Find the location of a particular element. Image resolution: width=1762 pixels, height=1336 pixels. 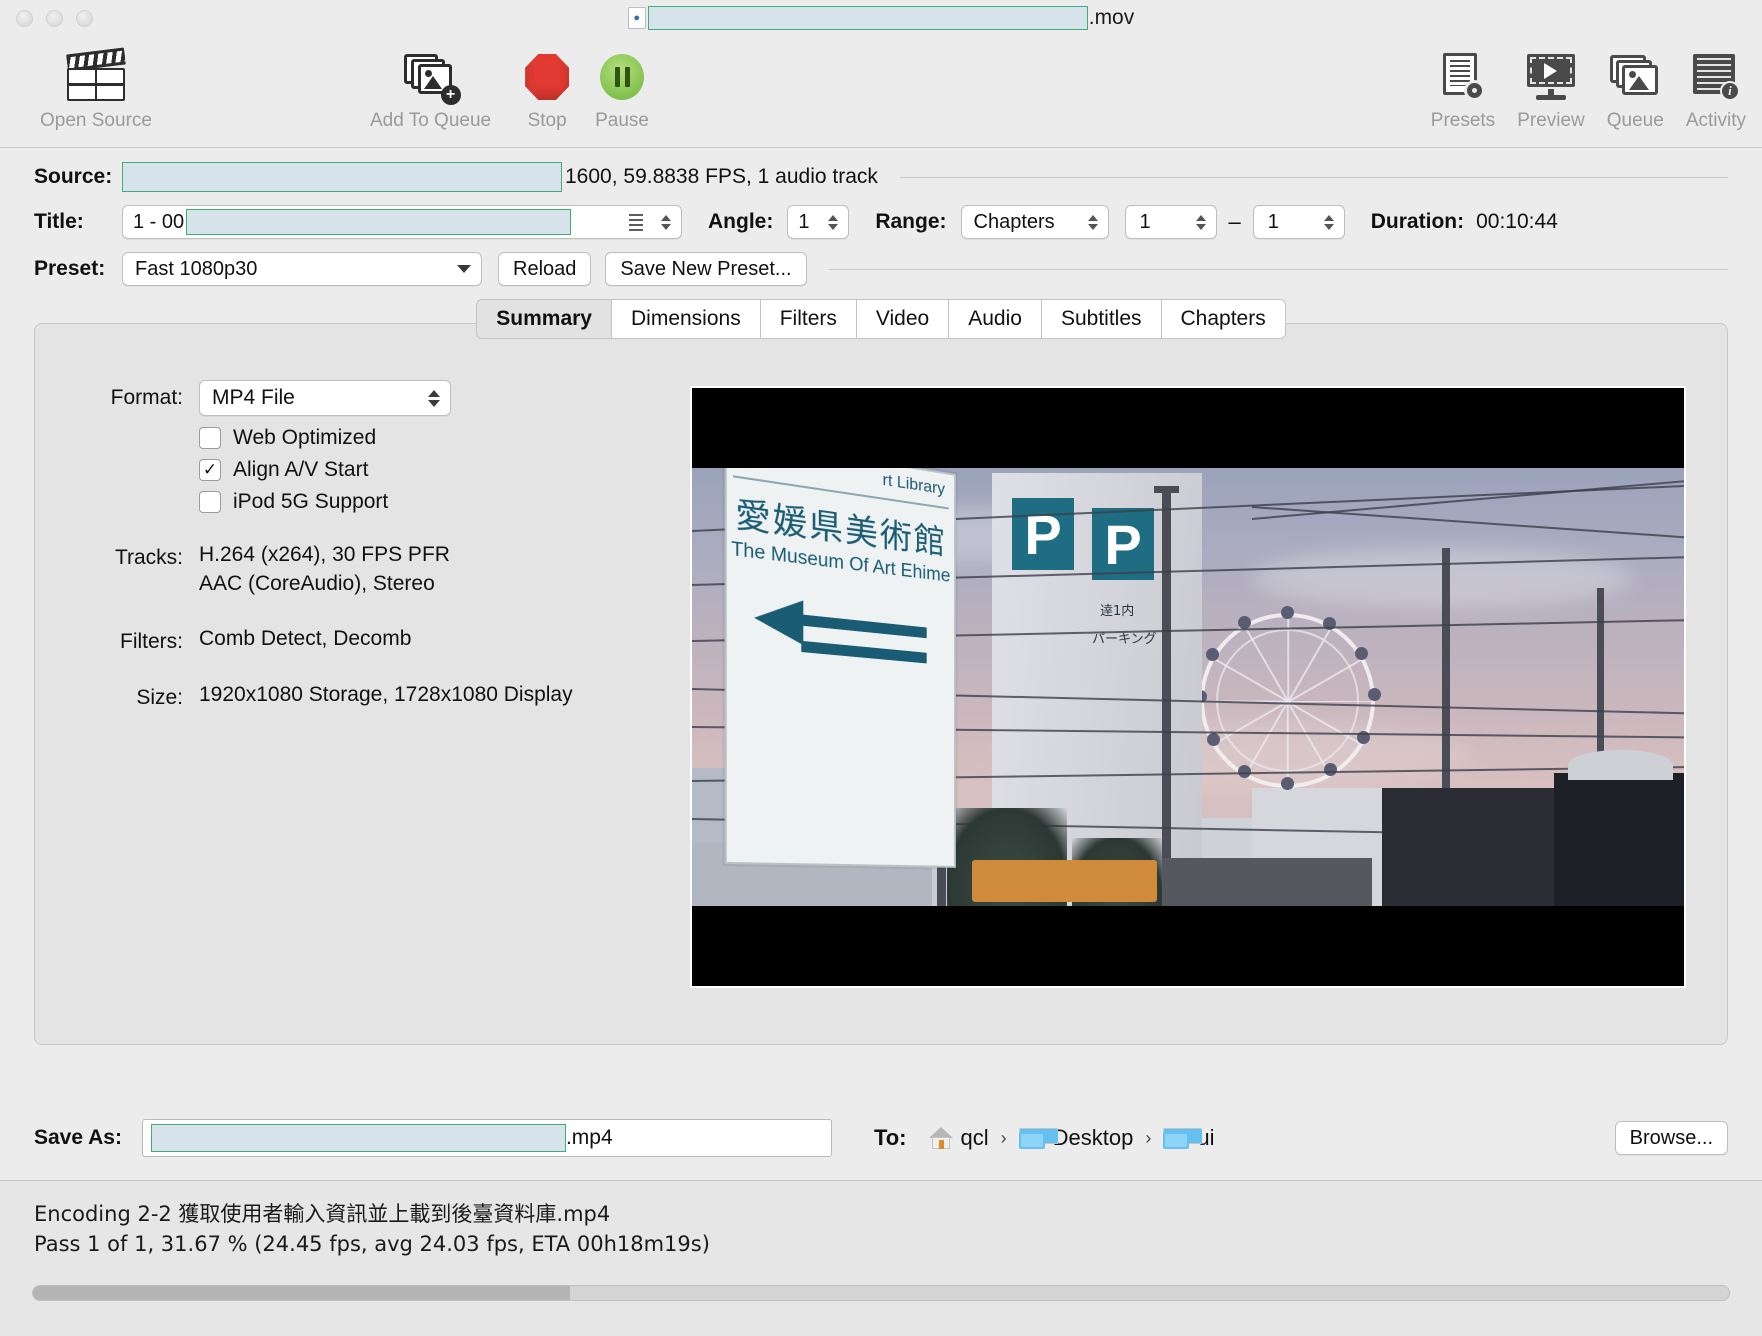

window-titlebar: ● .mov is located at coordinates (881, 18).